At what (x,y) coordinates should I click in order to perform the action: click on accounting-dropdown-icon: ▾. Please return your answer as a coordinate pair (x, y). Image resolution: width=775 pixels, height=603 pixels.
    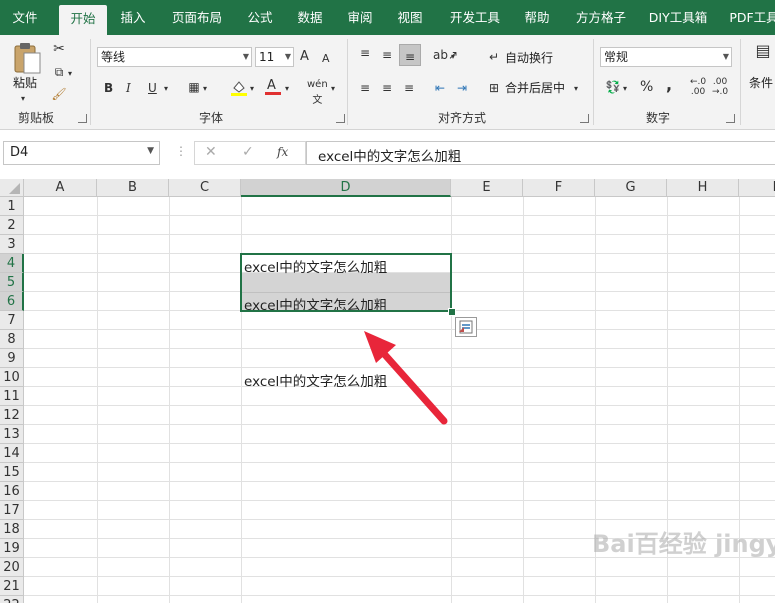
    Looking at the image, I should click on (625, 89).